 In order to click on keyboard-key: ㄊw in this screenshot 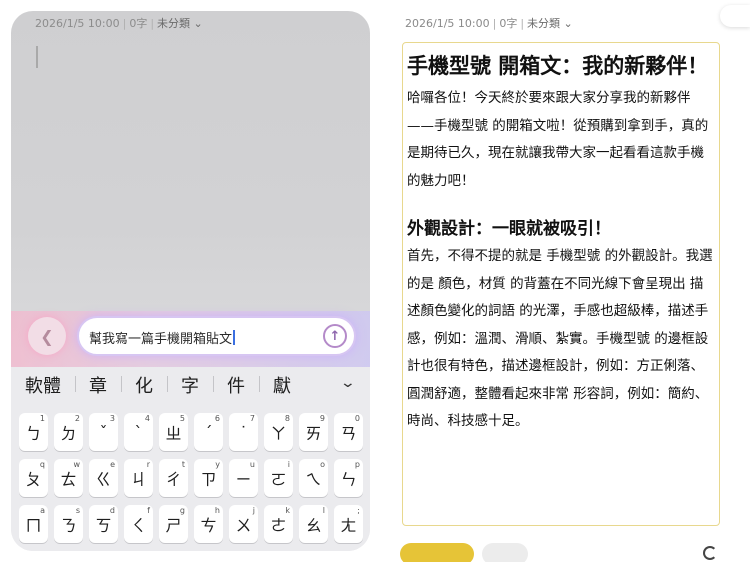, I will do `click(68, 478)`.